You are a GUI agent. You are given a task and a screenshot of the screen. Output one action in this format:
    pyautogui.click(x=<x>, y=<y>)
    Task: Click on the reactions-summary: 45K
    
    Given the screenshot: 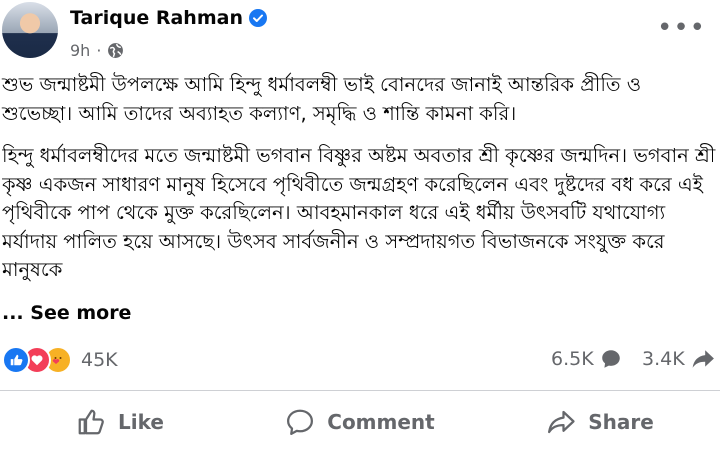 What is the action you would take?
    pyautogui.click(x=60, y=360)
    